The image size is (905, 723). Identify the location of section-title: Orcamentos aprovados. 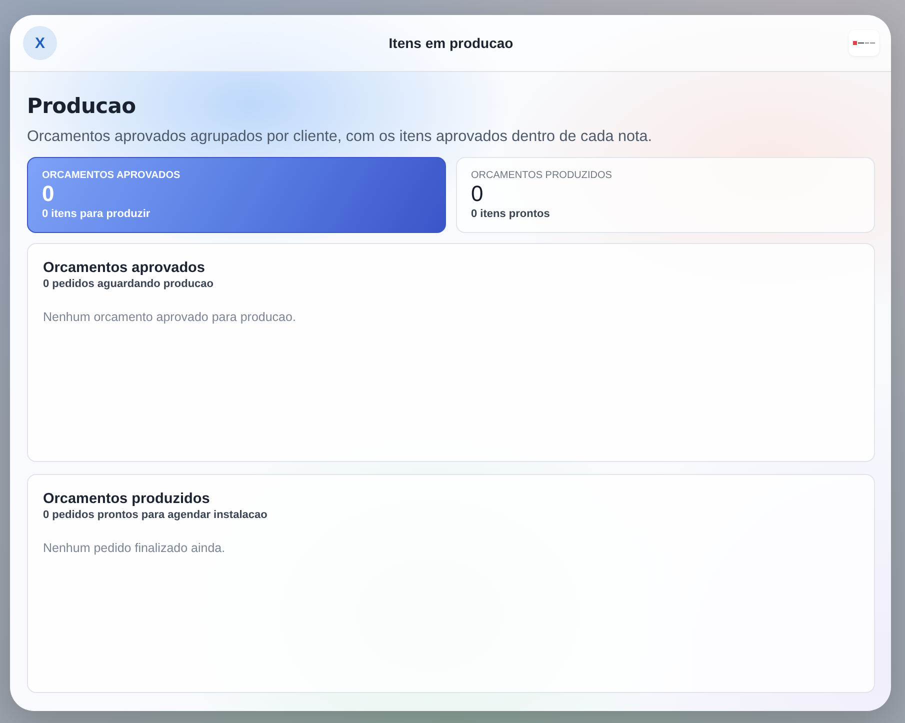
(124, 268).